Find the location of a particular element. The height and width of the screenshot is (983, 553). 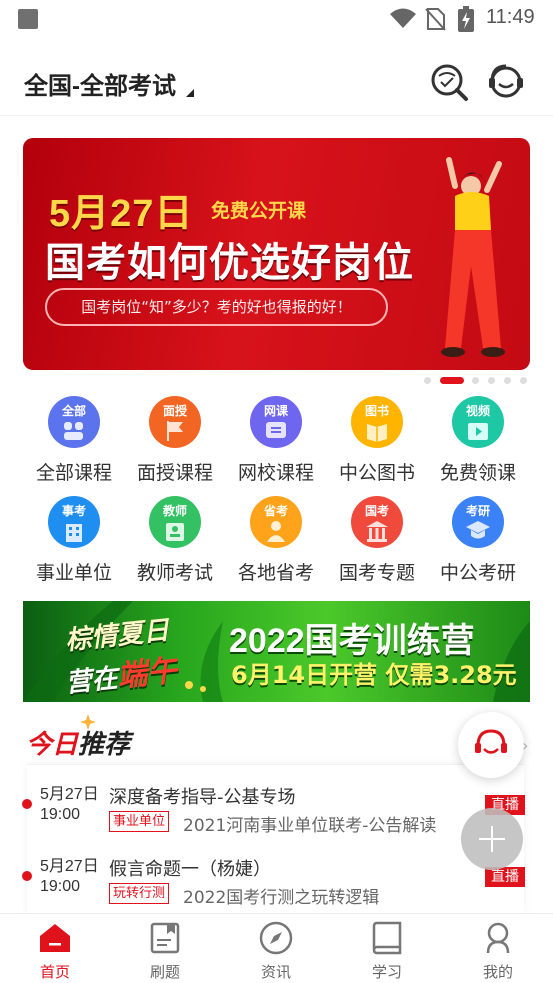

hall-icon: 国考 is located at coordinates (377, 522).